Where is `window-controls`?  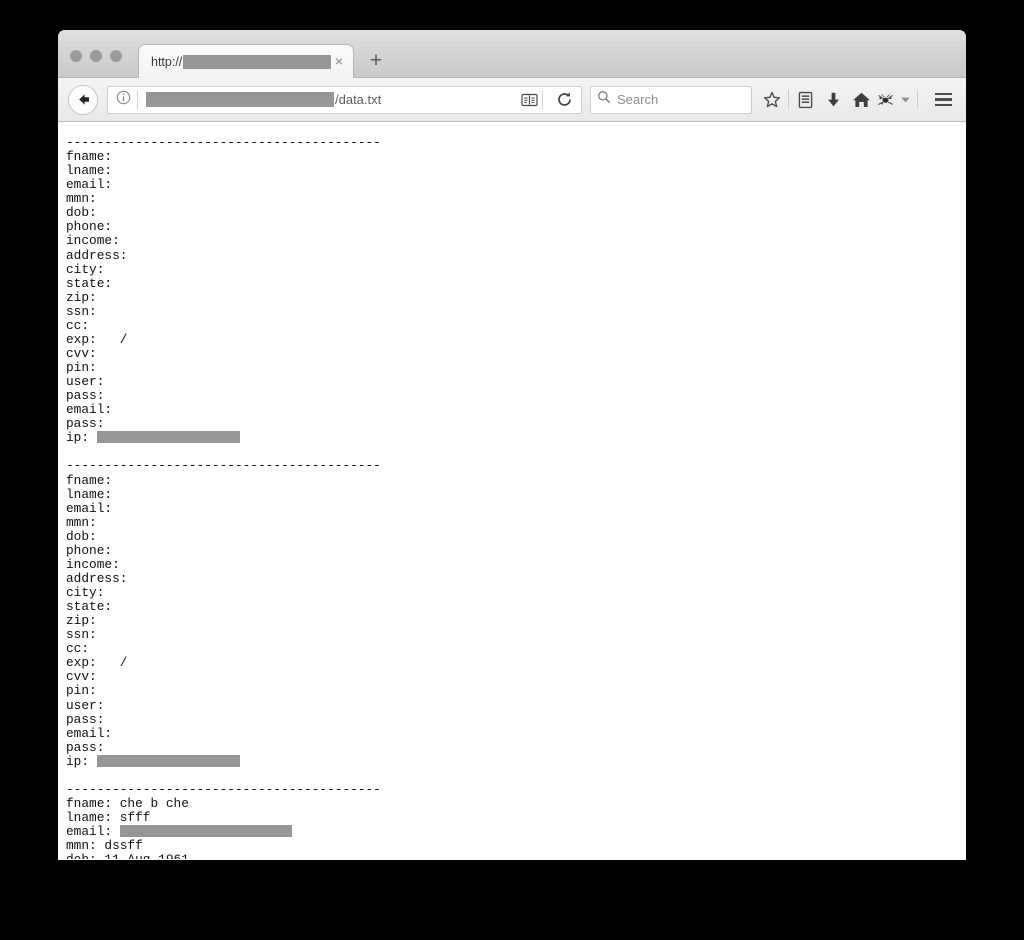 window-controls is located at coordinates (96, 56).